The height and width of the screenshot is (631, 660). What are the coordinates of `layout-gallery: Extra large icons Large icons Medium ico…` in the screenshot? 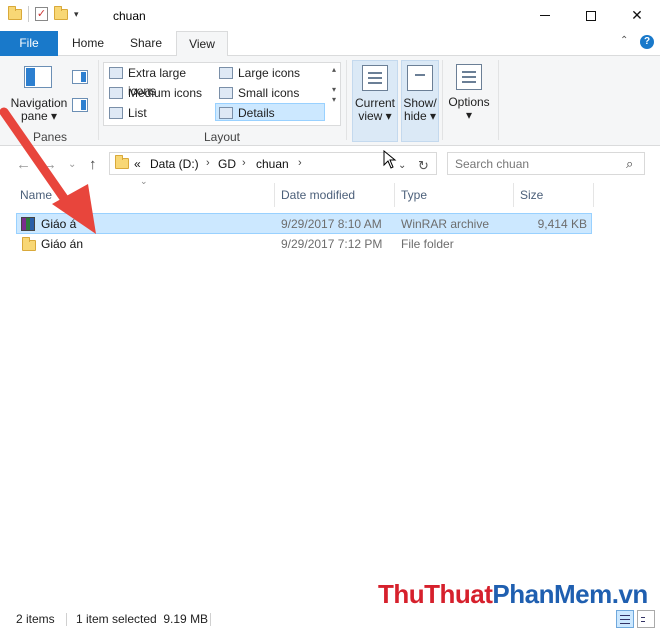 It's located at (222, 94).